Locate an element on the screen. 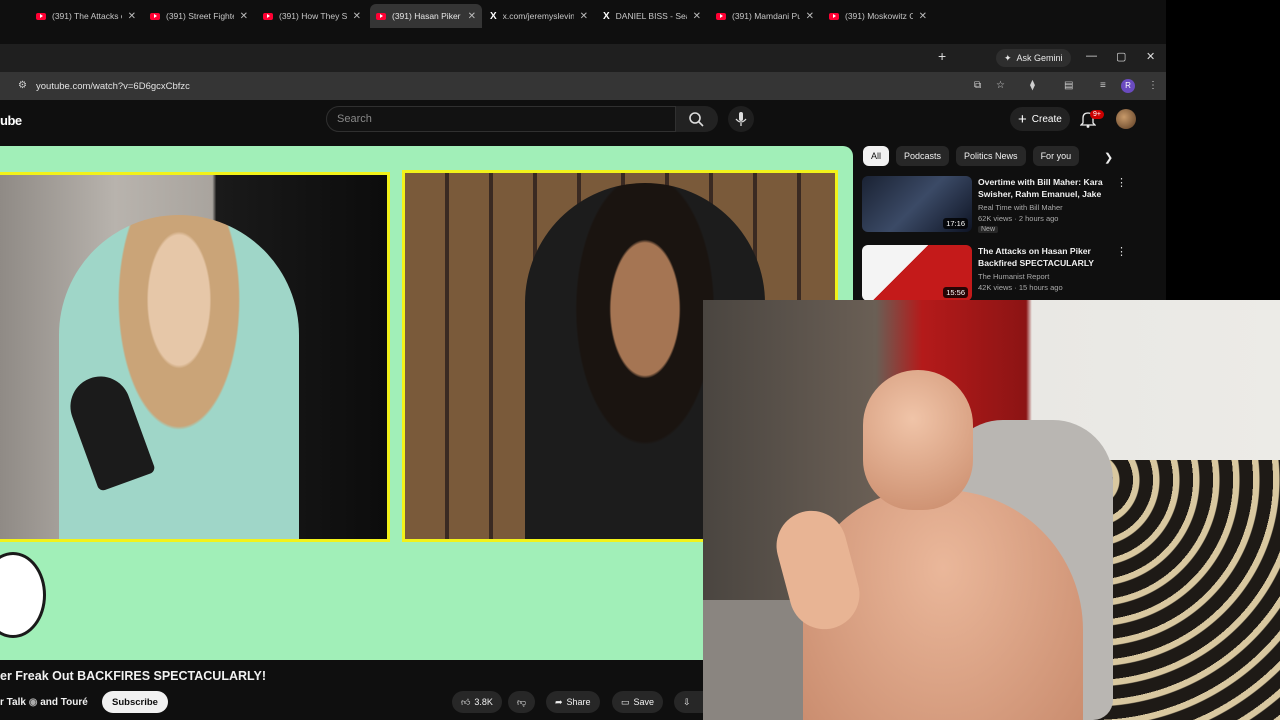 Image resolution: width=1280 pixels, height=720 pixels. site-info-icon: ⚙ is located at coordinates (22, 85).